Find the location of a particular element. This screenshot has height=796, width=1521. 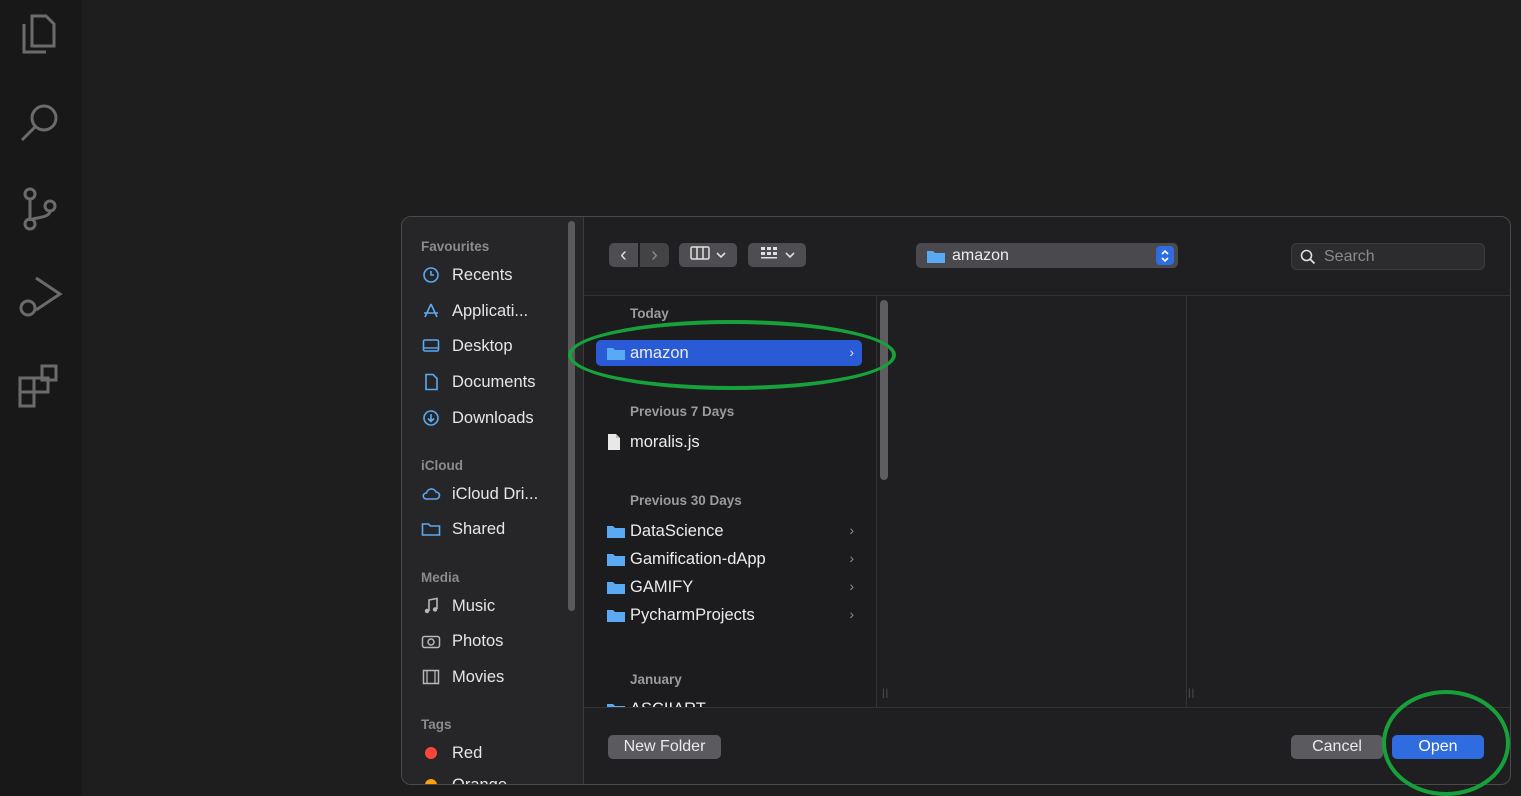

sidebar-item-photos: Photos is located at coordinates (495, 641).